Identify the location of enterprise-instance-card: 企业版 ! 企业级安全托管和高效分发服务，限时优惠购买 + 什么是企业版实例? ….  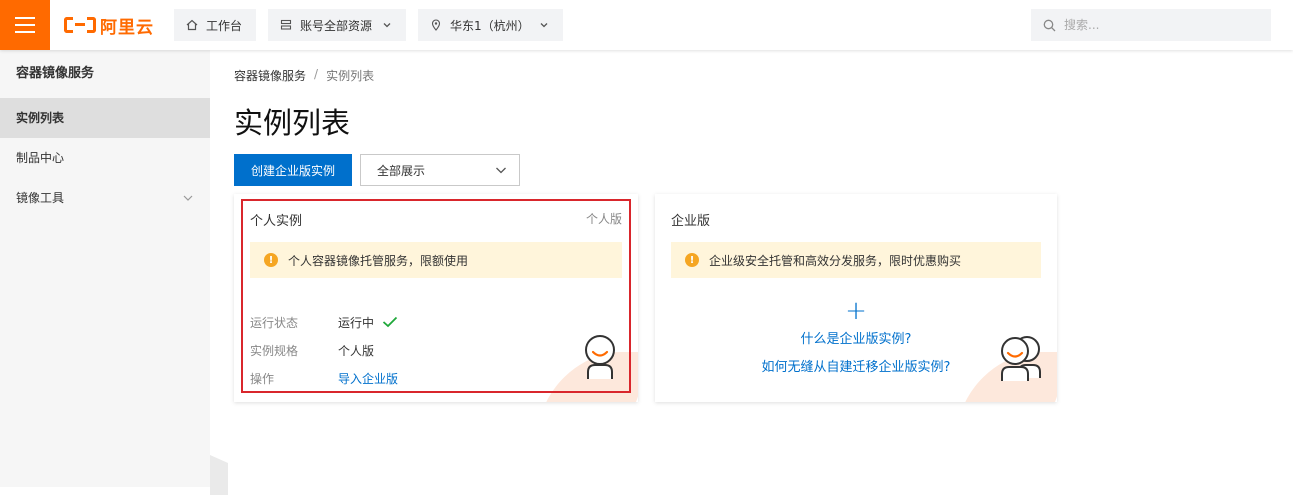
(856, 298).